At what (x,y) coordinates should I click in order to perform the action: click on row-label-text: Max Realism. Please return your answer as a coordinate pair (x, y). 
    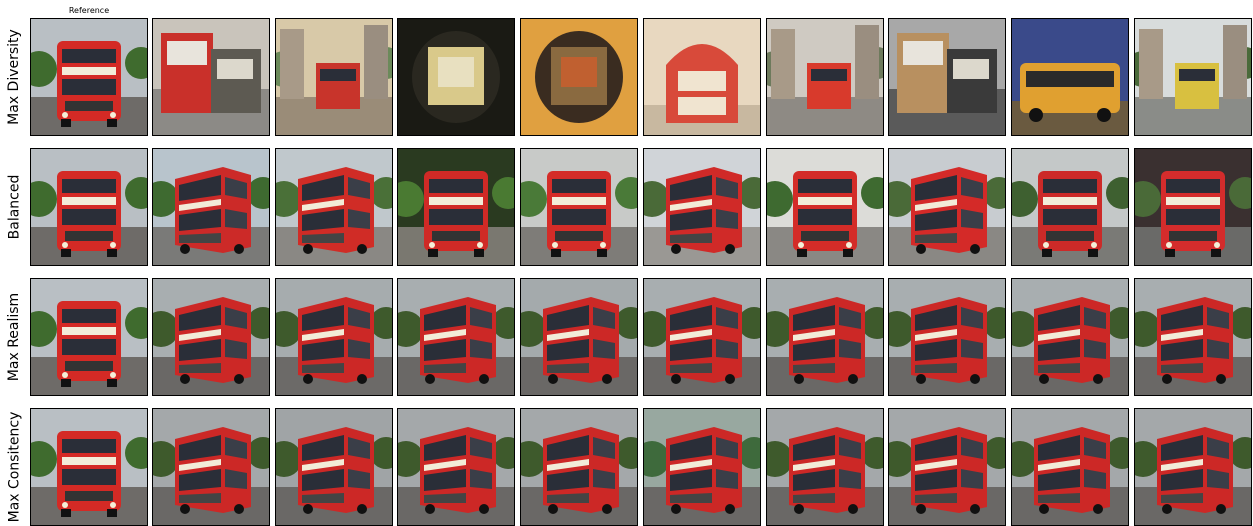
    Looking at the image, I should click on (14, 337).